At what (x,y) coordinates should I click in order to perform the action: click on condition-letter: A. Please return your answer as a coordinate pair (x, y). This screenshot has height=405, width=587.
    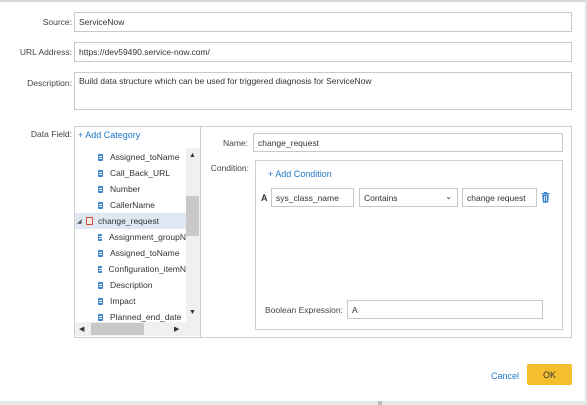
    Looking at the image, I should click on (264, 198).